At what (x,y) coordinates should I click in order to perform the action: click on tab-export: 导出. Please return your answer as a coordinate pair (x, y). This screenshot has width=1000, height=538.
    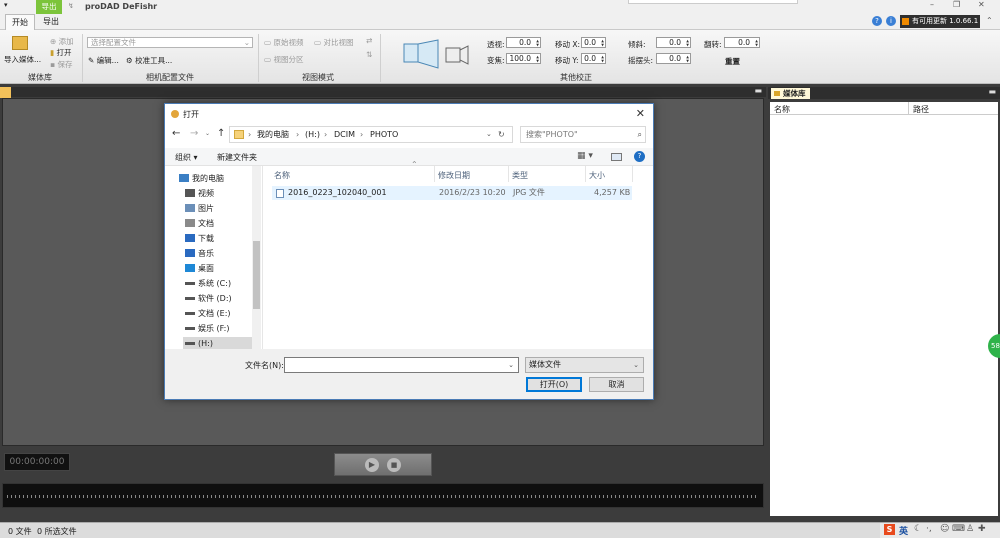
    Looking at the image, I should click on (51, 22).